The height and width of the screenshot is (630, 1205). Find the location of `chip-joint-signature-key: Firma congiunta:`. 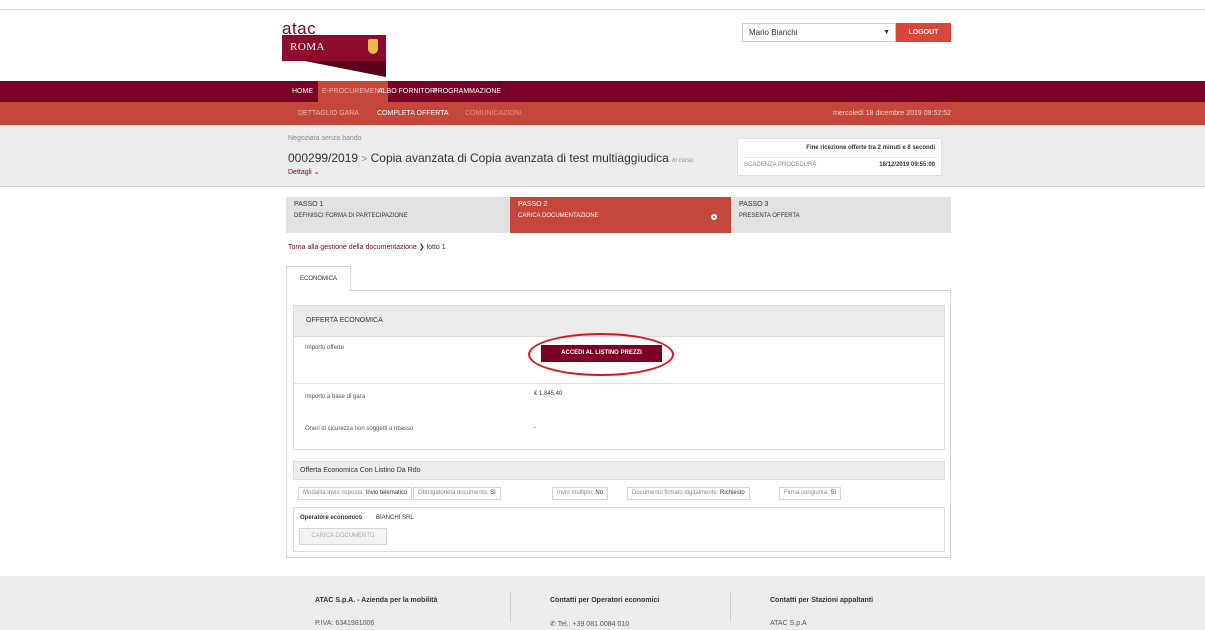

chip-joint-signature-key: Firma congiunta: is located at coordinates (806, 493).